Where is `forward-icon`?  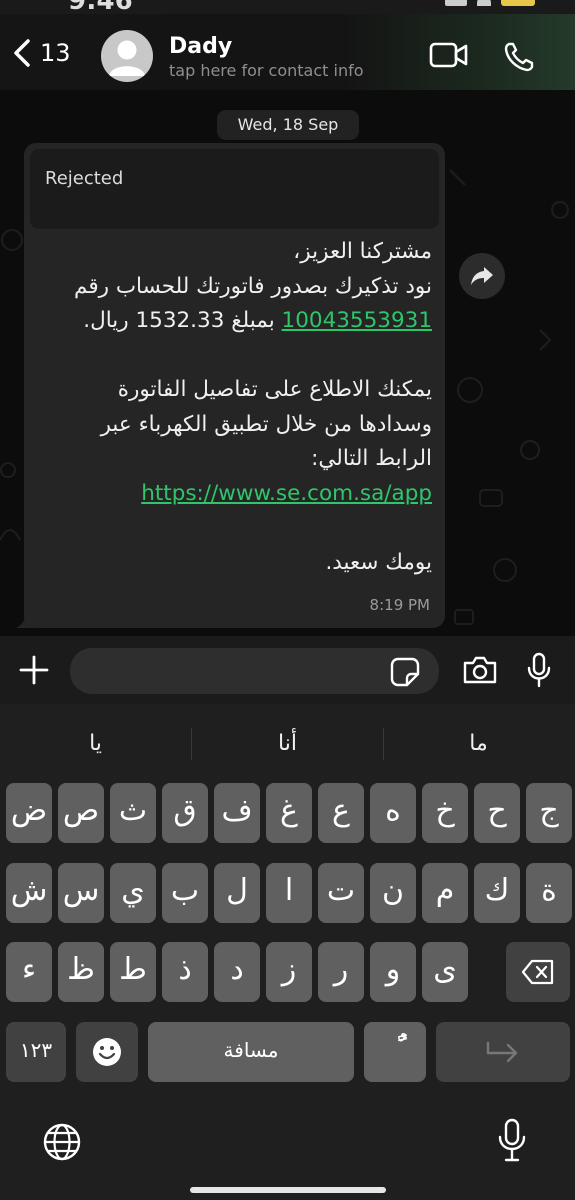 forward-icon is located at coordinates (482, 276).